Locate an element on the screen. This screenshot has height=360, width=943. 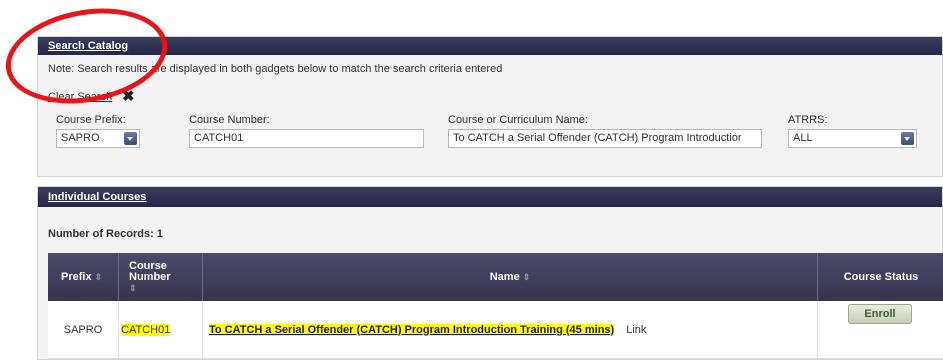
clear-search-link: Clear Search is located at coordinates (80, 97).